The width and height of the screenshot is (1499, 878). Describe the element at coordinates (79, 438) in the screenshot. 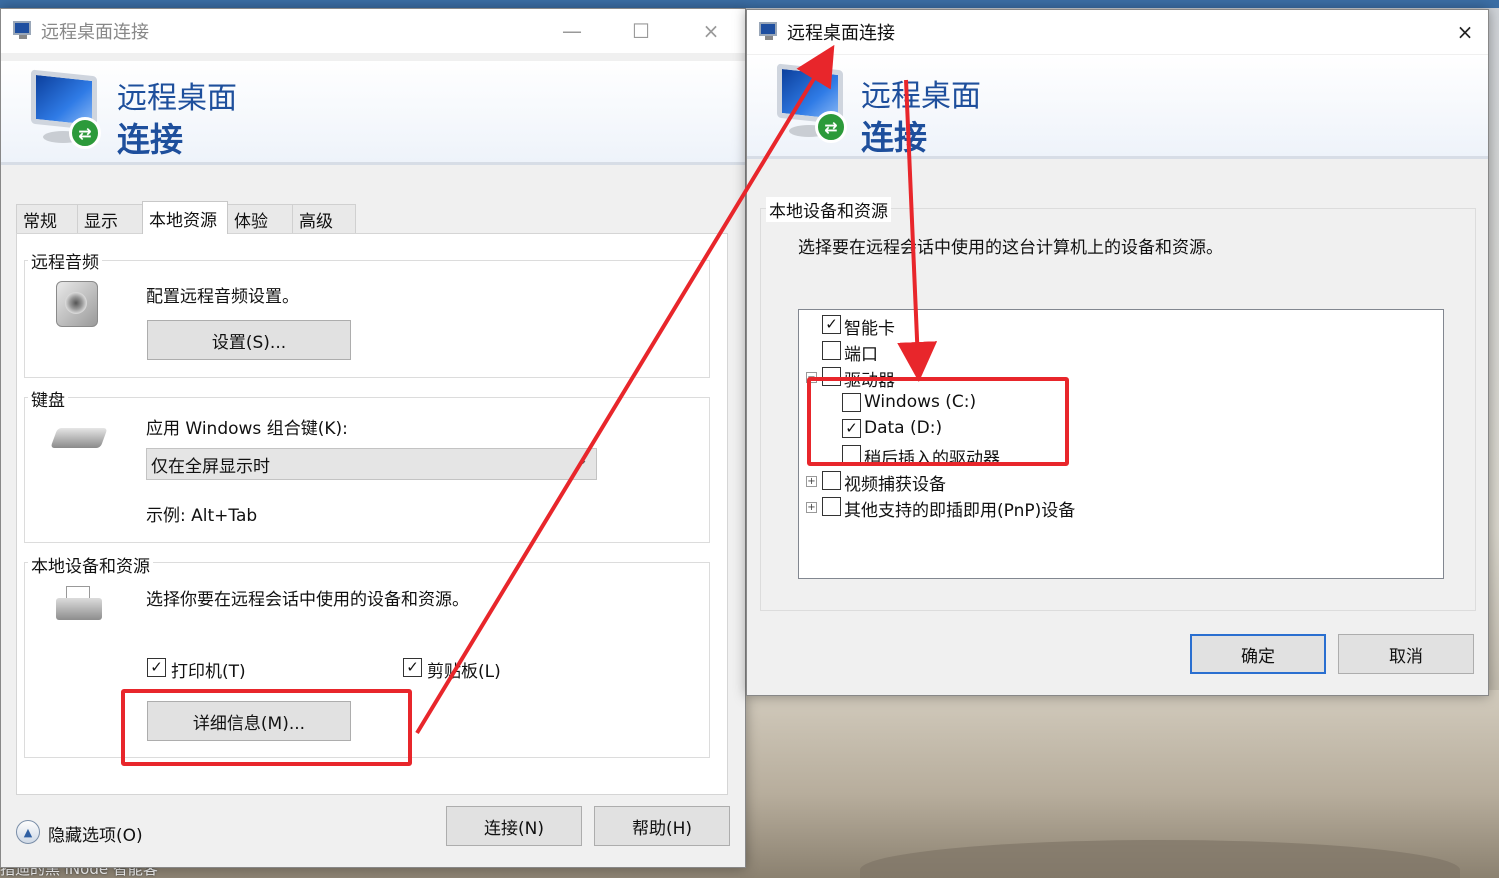

I see `keyboard-icon` at that location.